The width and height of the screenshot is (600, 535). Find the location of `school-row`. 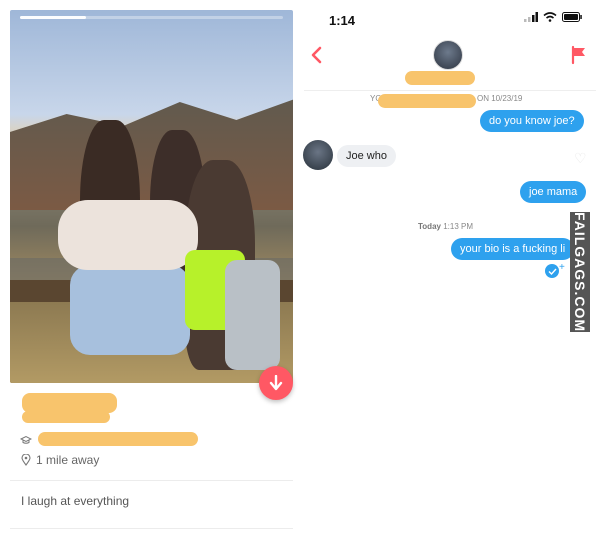

school-row is located at coordinates (26, 440).